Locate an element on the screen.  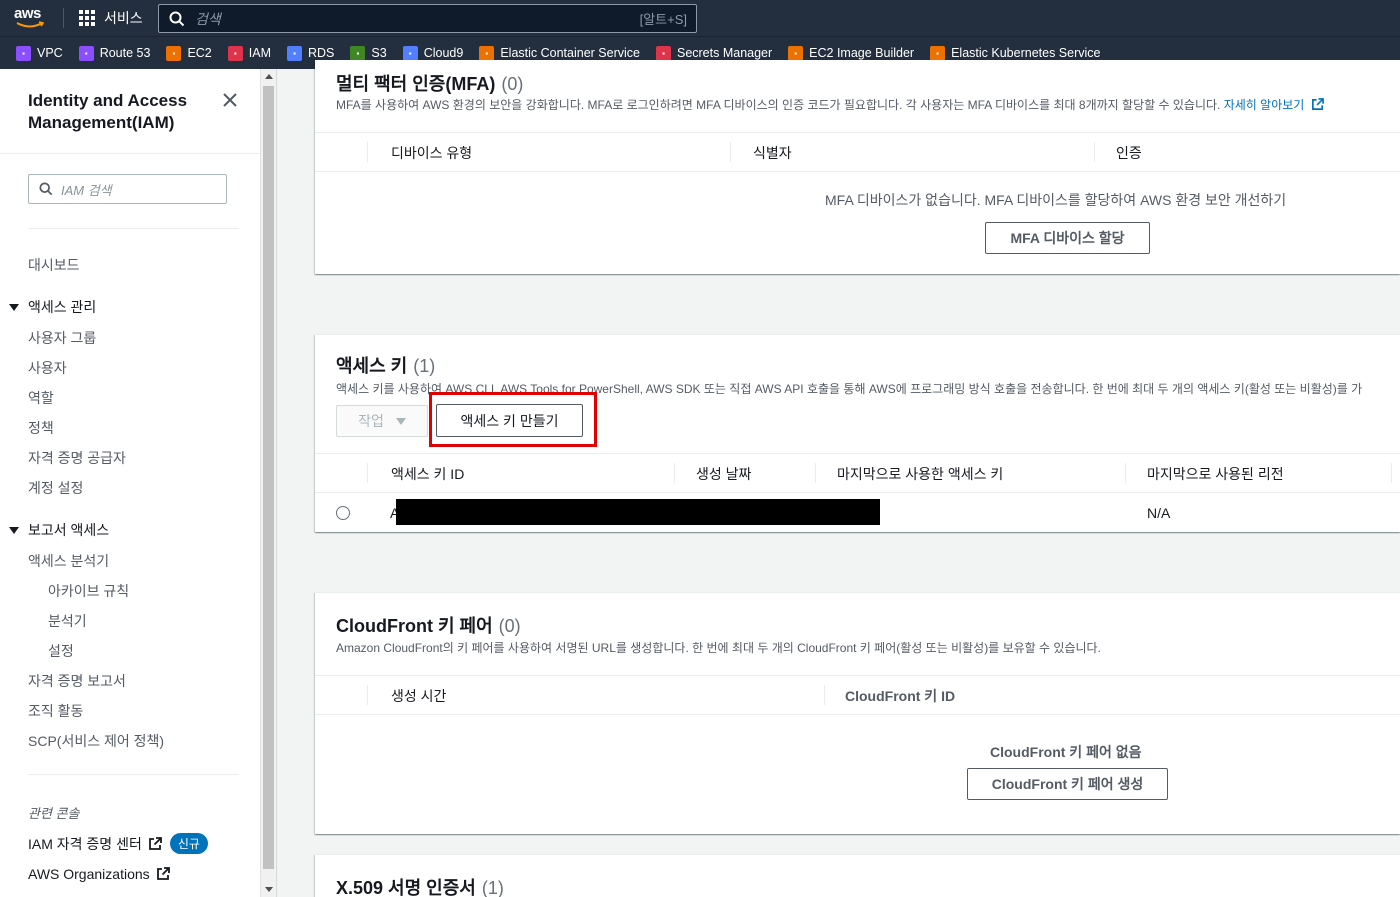
favorite-iam: ▪ IAM is located at coordinates (249, 53).